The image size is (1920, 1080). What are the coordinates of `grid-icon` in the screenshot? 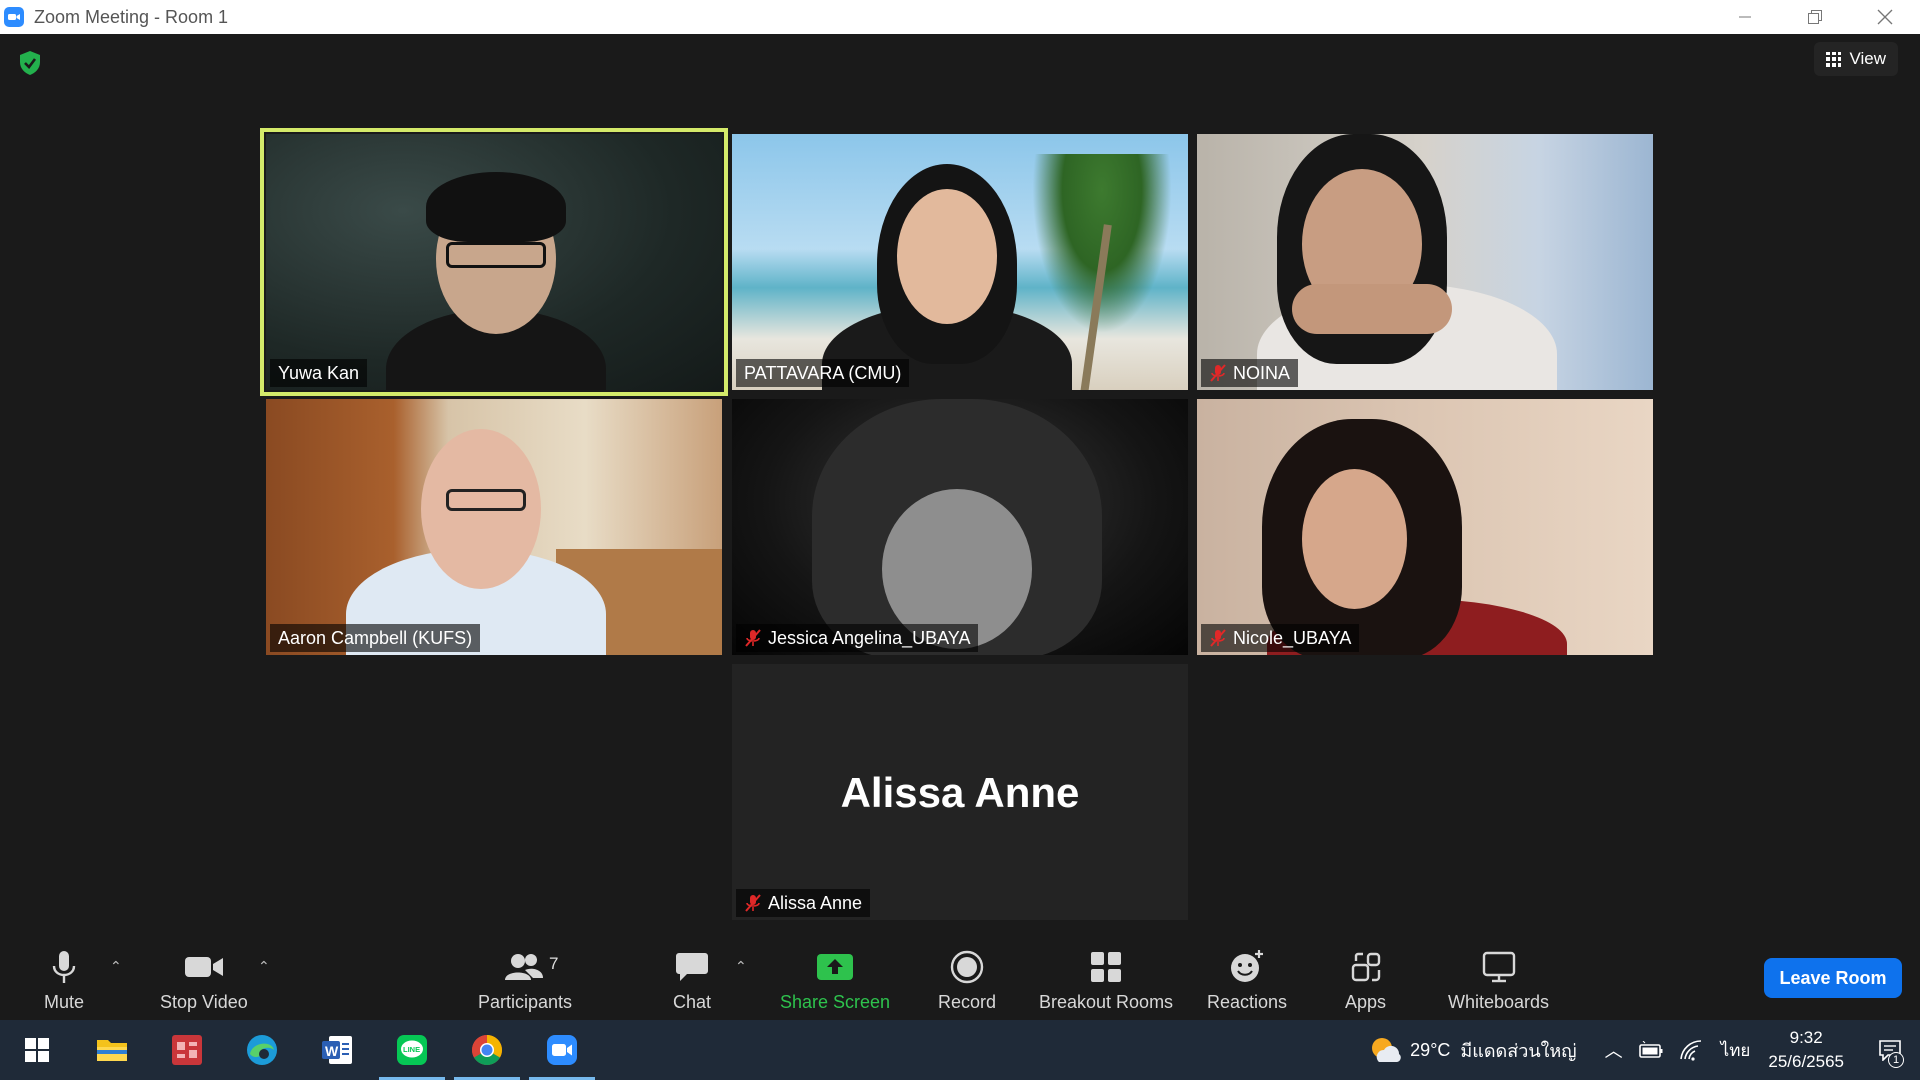 It's located at (1834, 59).